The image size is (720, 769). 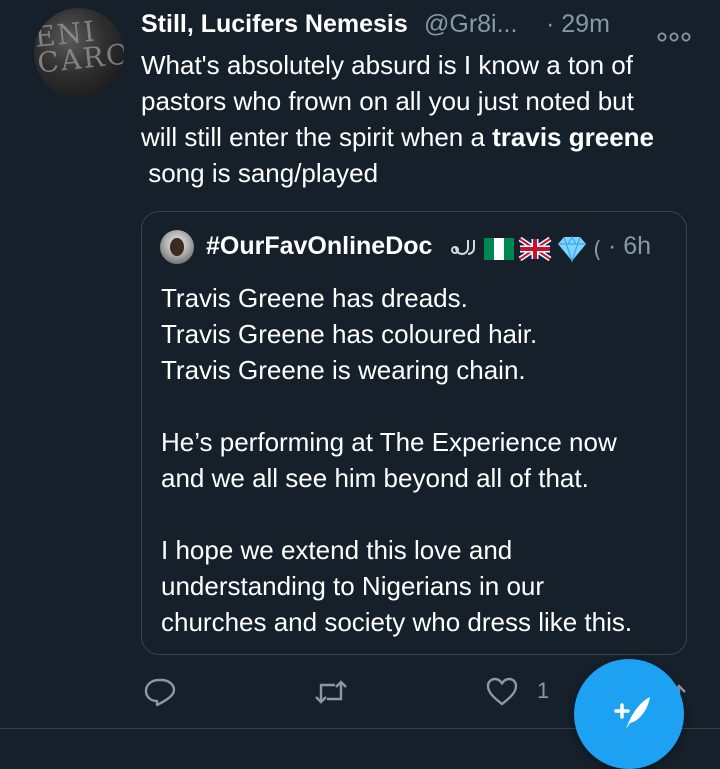 I want to click on uk-flag-icon, so click(x=535, y=249).